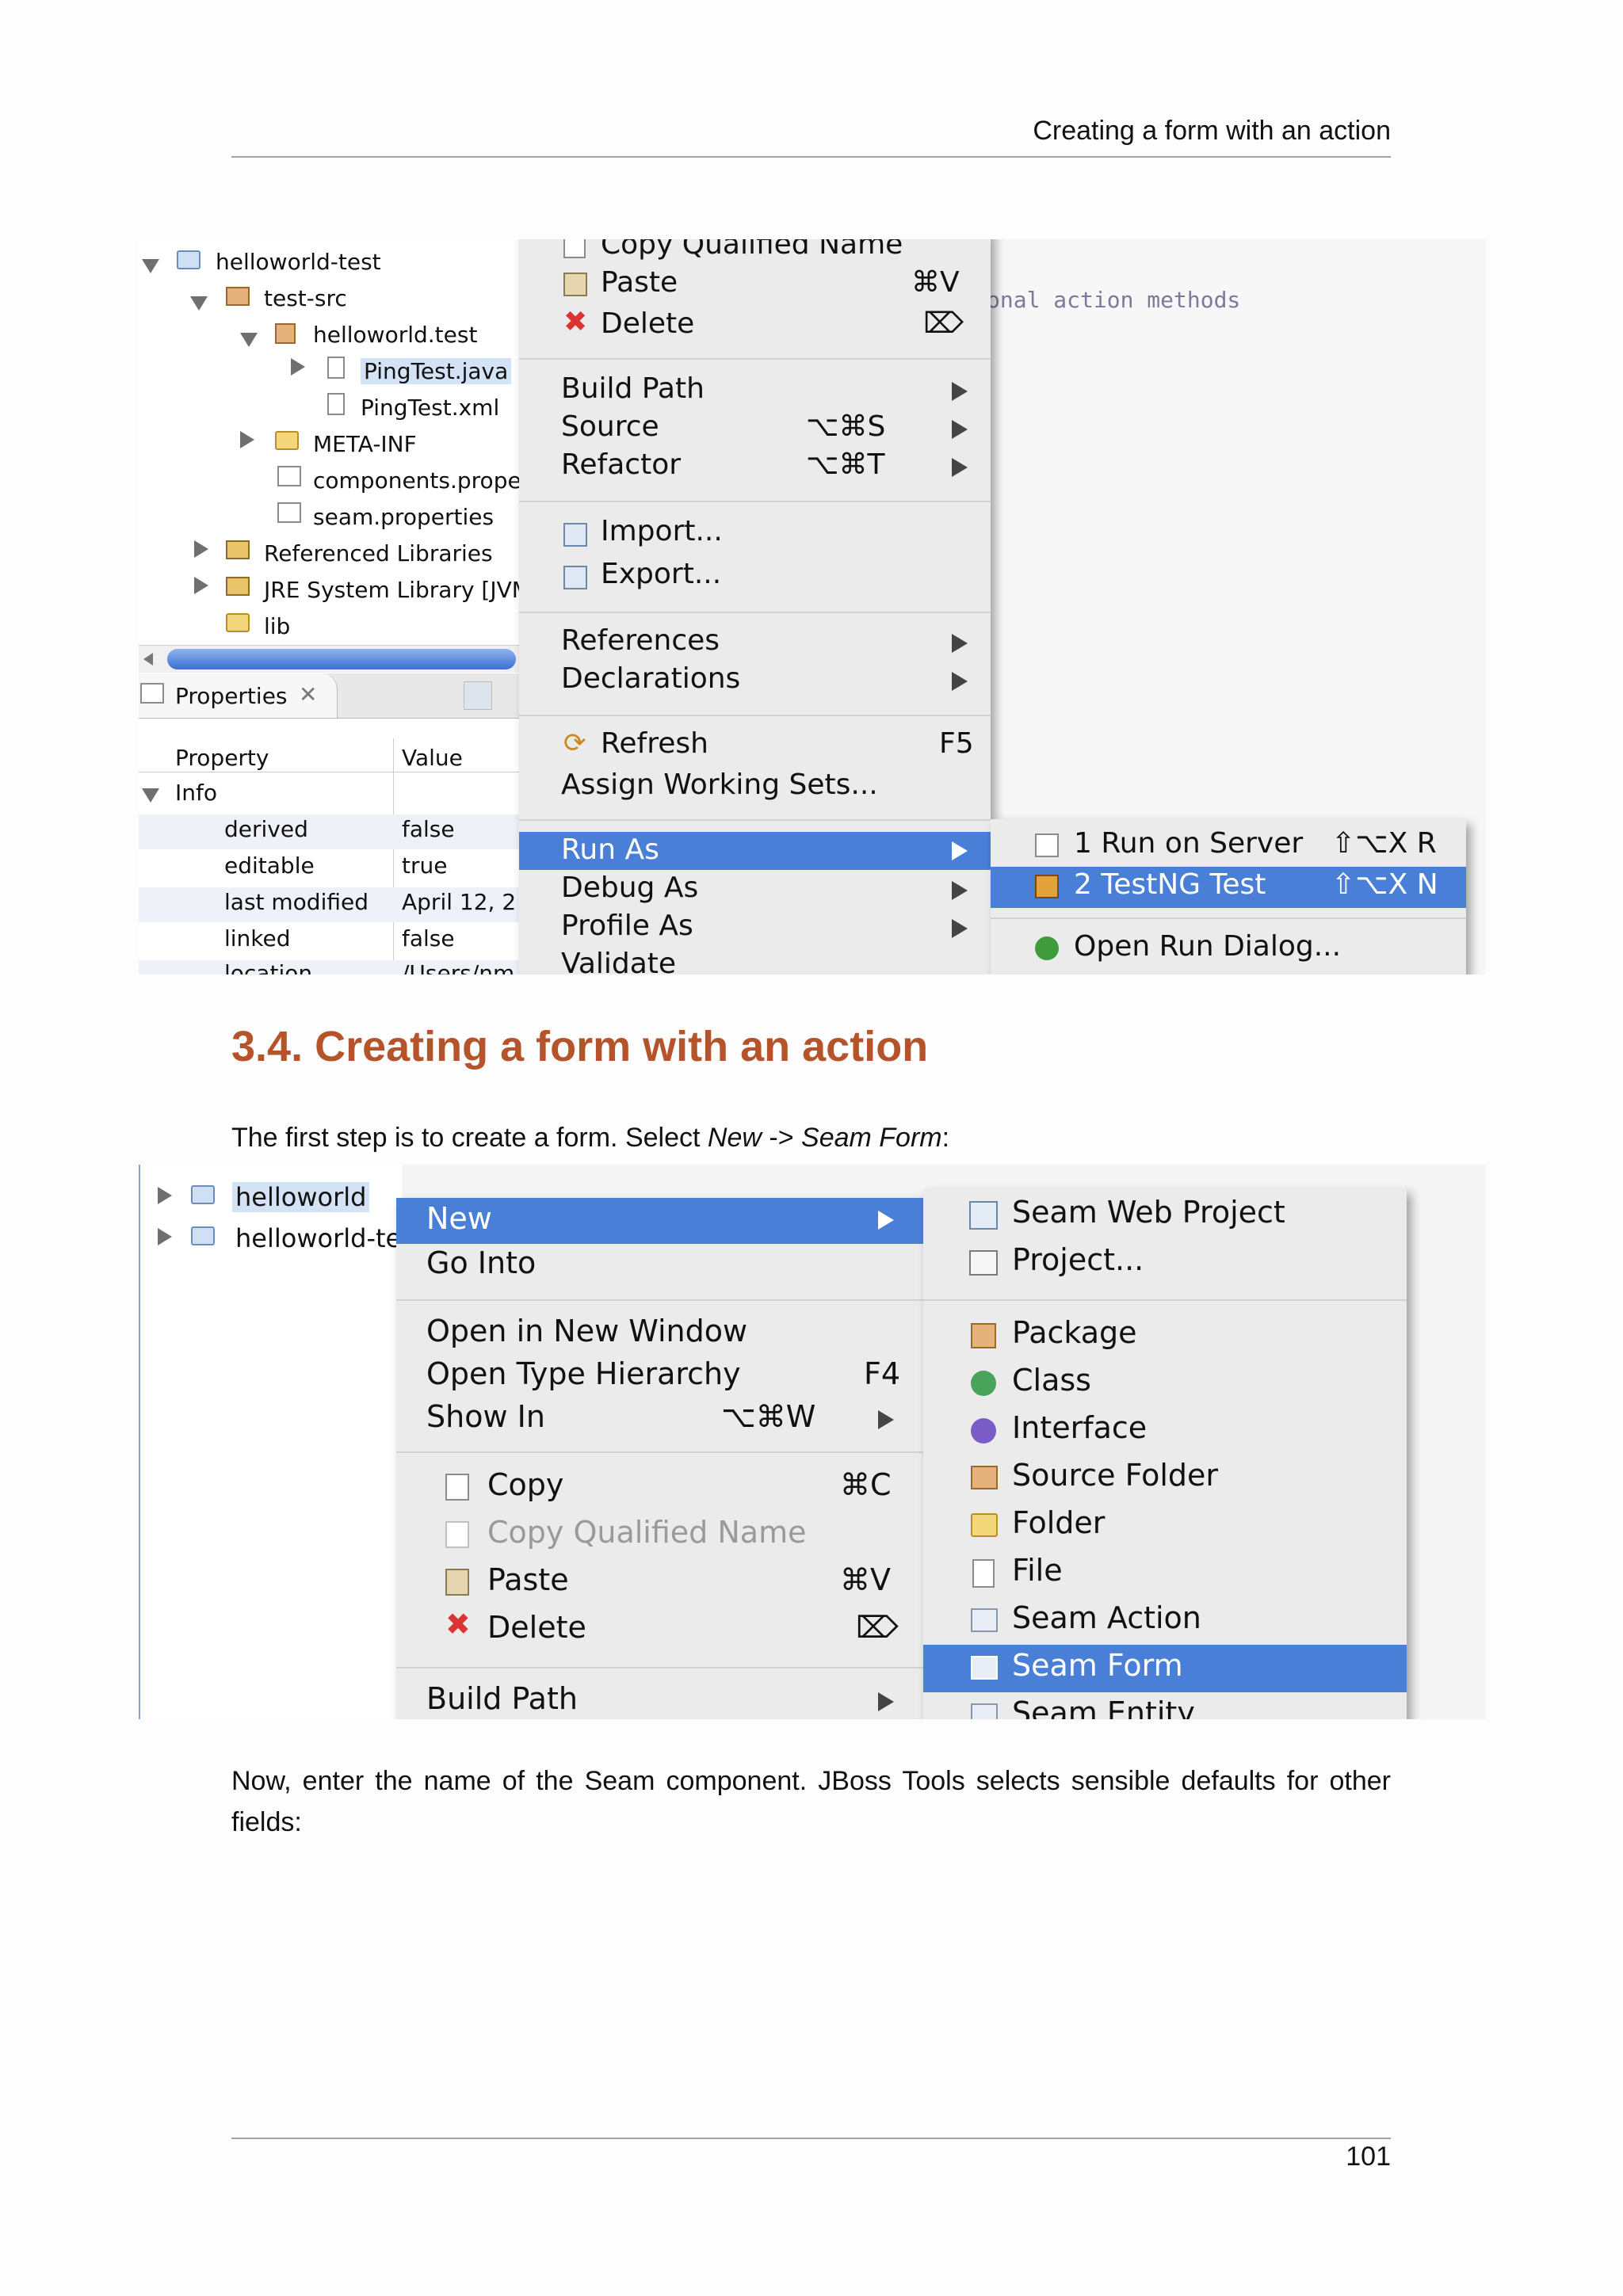 The width and height of the screenshot is (1623, 2296). I want to click on package-explorer: helloworld helloworld-te, so click(271, 1442).